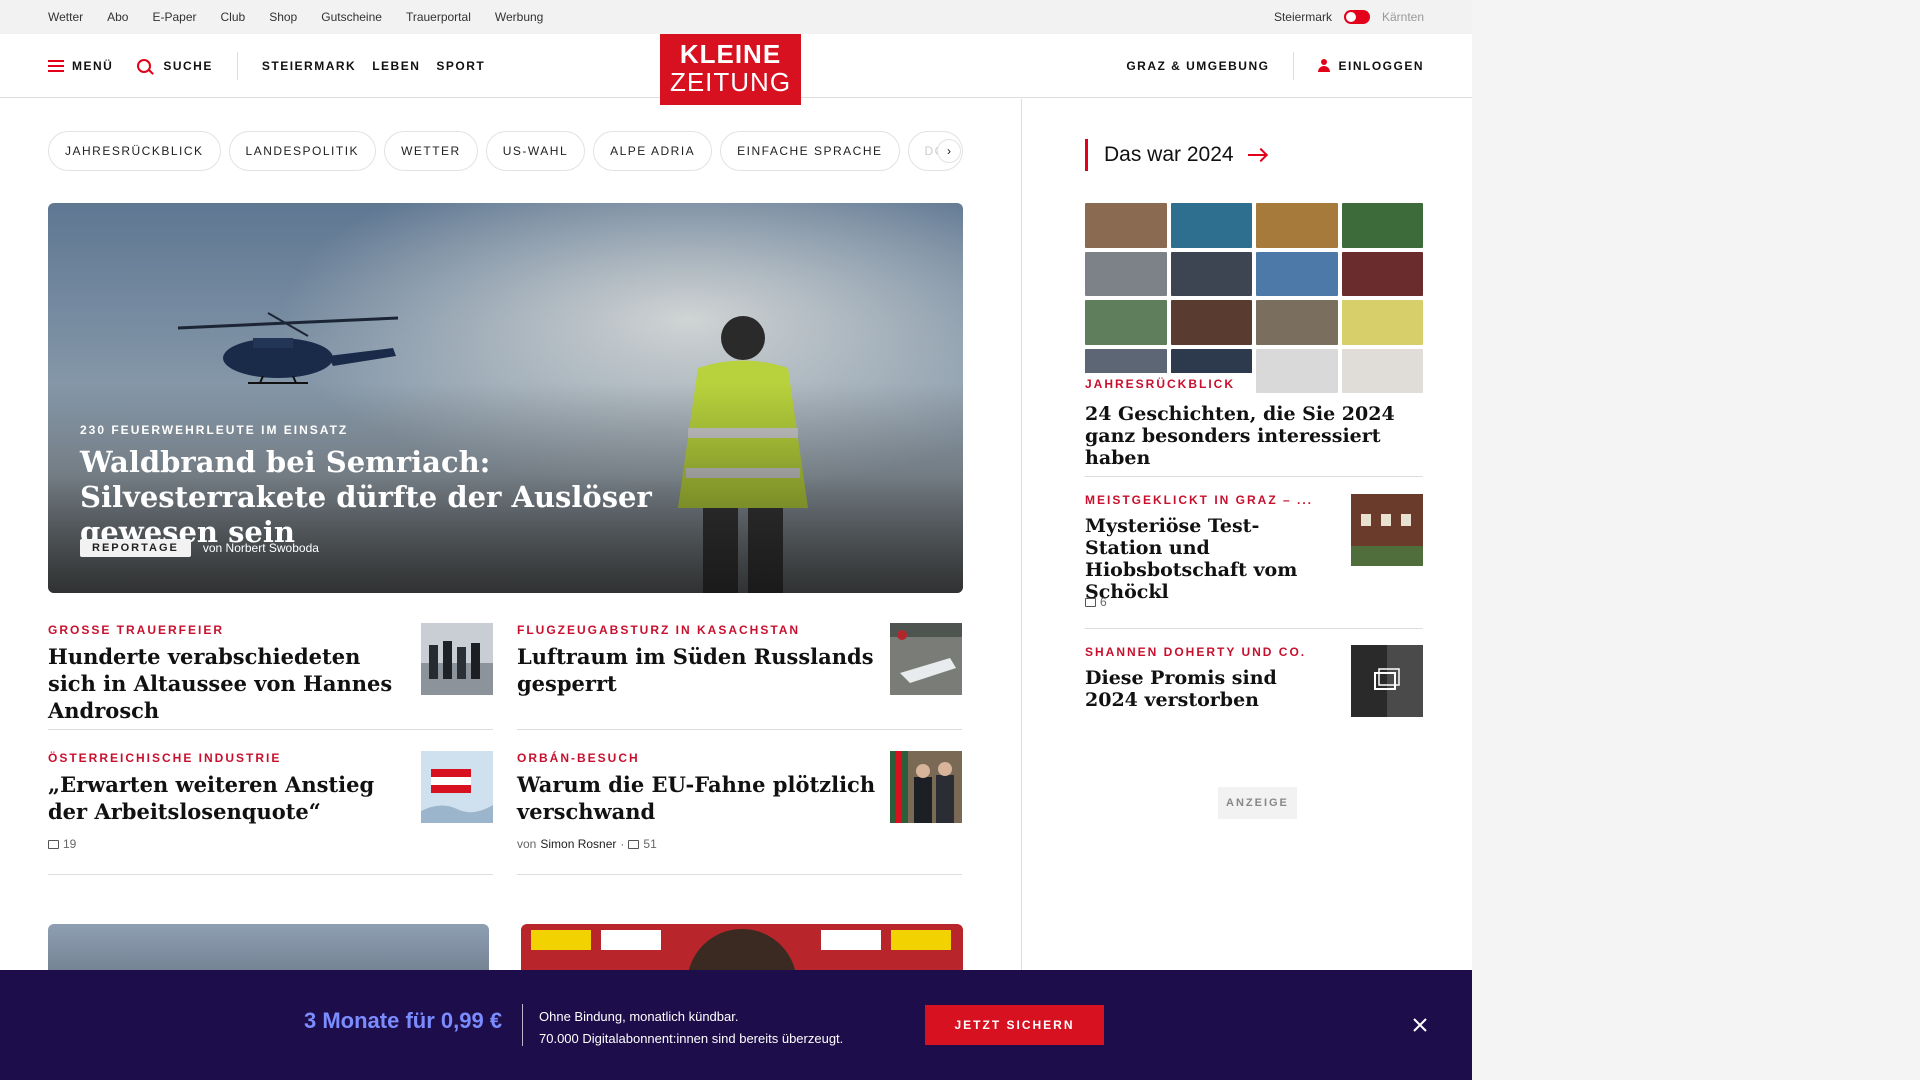 The width and height of the screenshot is (1920, 1080). Describe the element at coordinates (431, 151) in the screenshot. I see `chip-wetter: WETTER` at that location.